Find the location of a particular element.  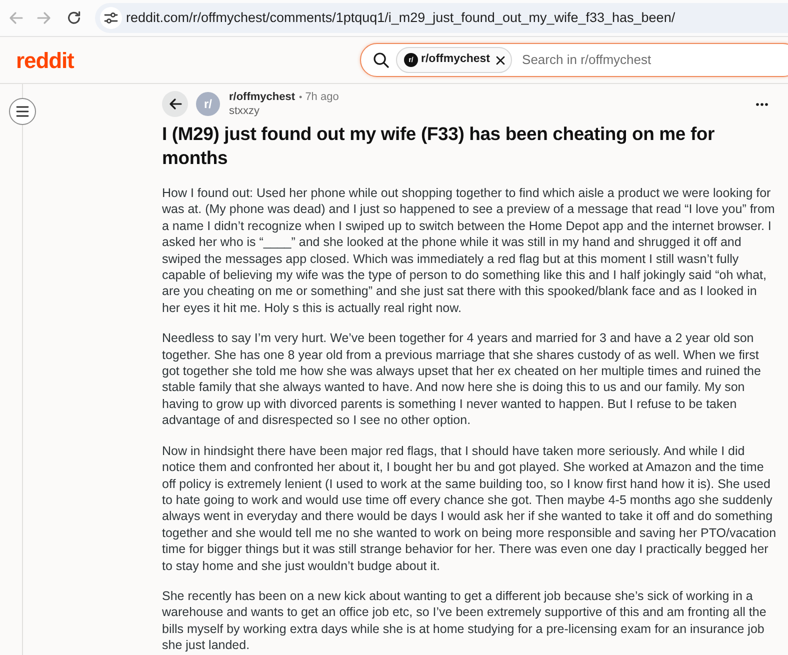

post-time: 7h ago is located at coordinates (322, 97).